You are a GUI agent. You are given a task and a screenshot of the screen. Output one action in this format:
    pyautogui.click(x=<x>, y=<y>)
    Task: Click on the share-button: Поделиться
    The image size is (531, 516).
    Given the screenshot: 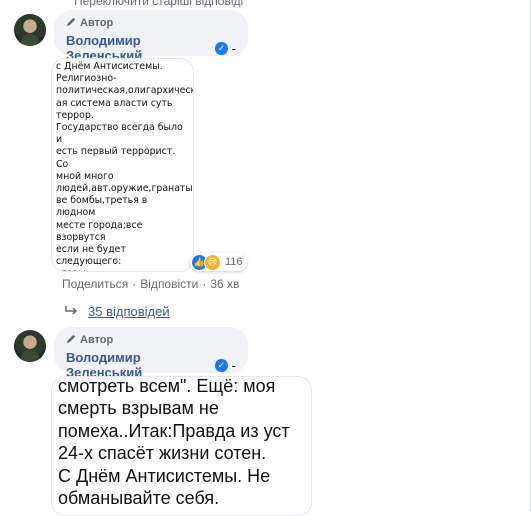 What is the action you would take?
    pyautogui.click(x=95, y=284)
    